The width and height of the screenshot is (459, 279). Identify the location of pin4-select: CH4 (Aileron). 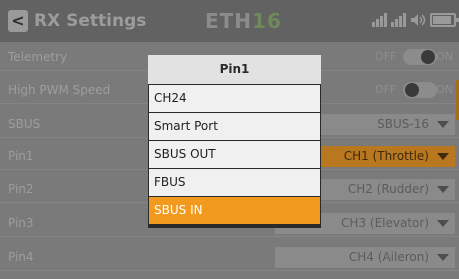
(365, 257).